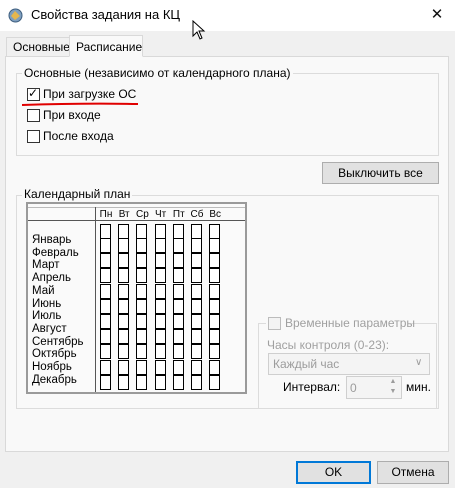 This screenshot has height=488, width=455. What do you see at coordinates (413, 472) in the screenshot?
I see `cancel-button: Отмена` at bounding box center [413, 472].